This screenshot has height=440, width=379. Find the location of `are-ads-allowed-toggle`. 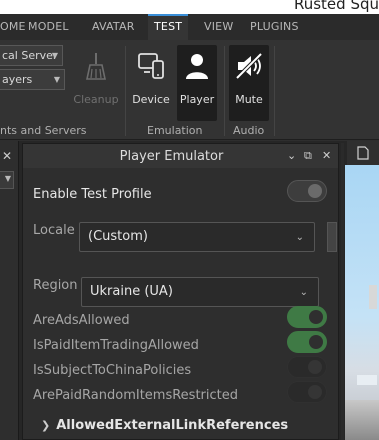

are-ads-allowed-toggle is located at coordinates (307, 317).